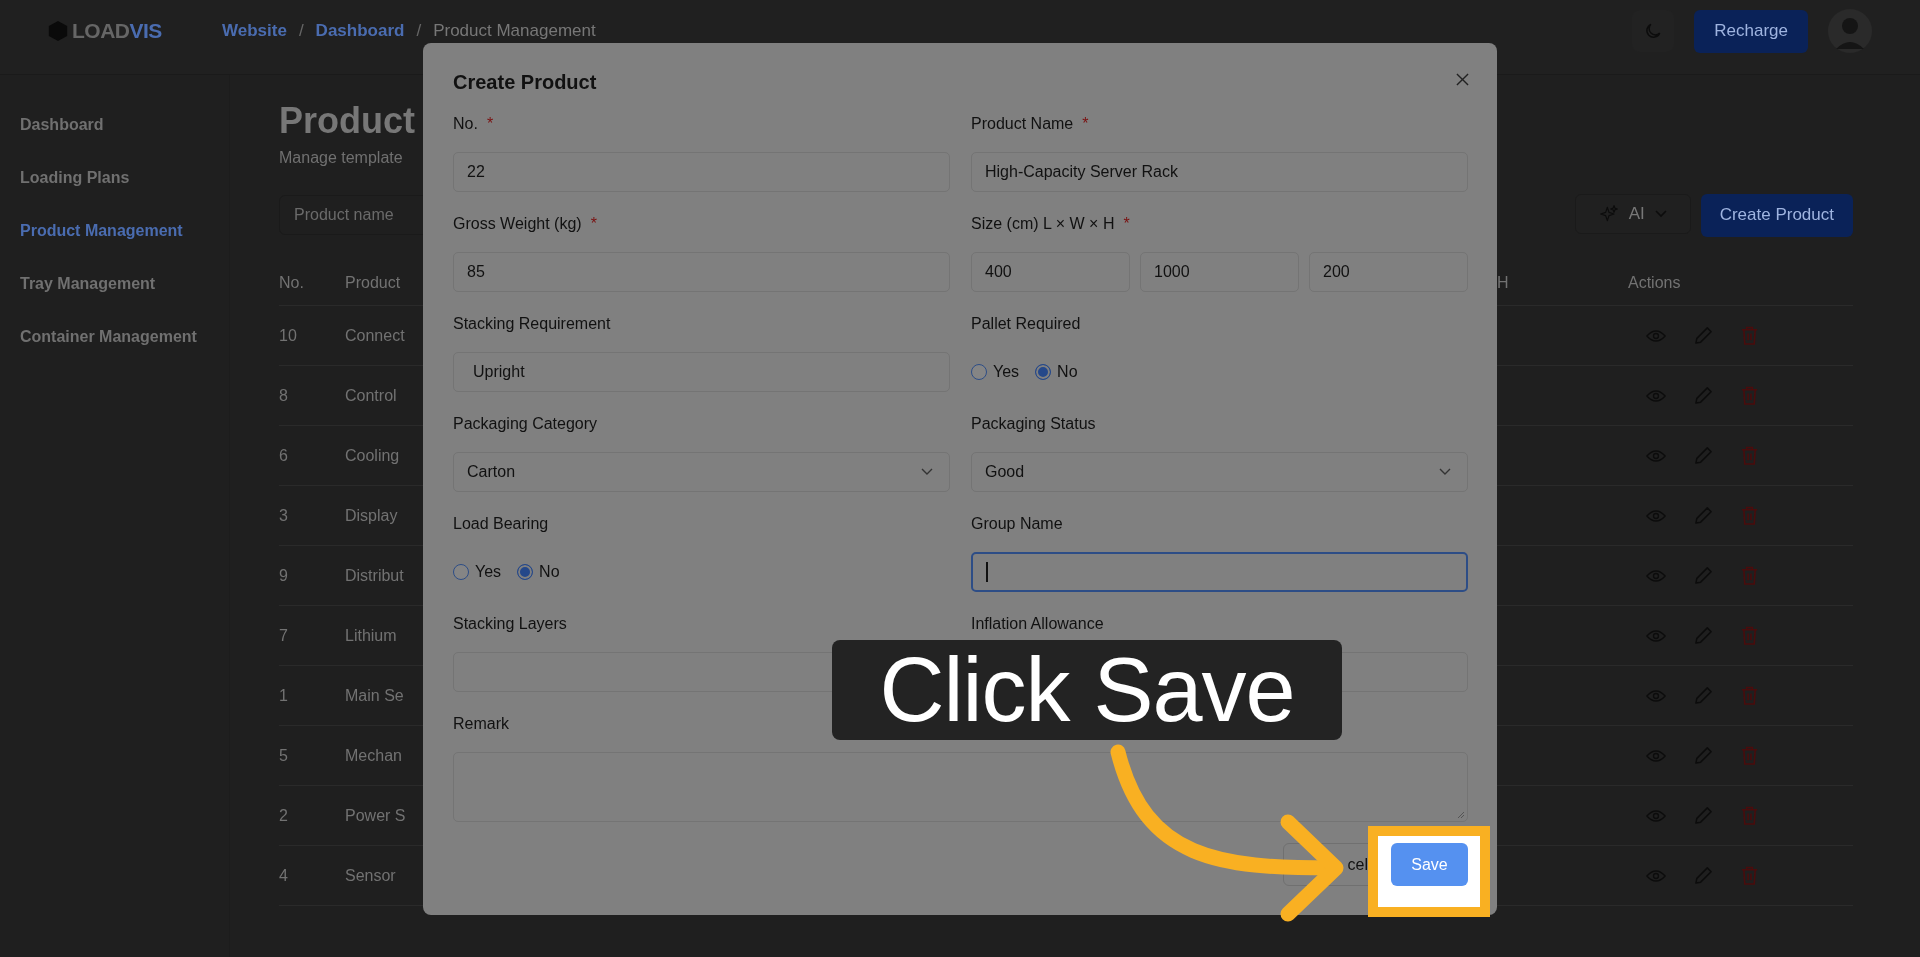 Image resolution: width=1920 pixels, height=957 pixels. I want to click on page-title: Product, so click(347, 121).